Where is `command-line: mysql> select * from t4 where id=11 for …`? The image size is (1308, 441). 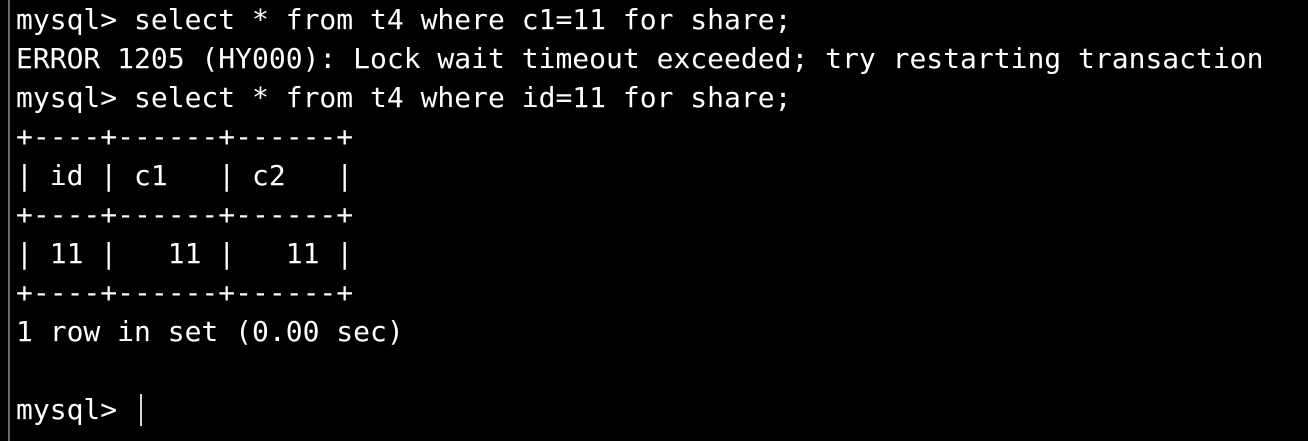
command-line: mysql> select * from t4 where id=11 for … is located at coordinates (404, 97).